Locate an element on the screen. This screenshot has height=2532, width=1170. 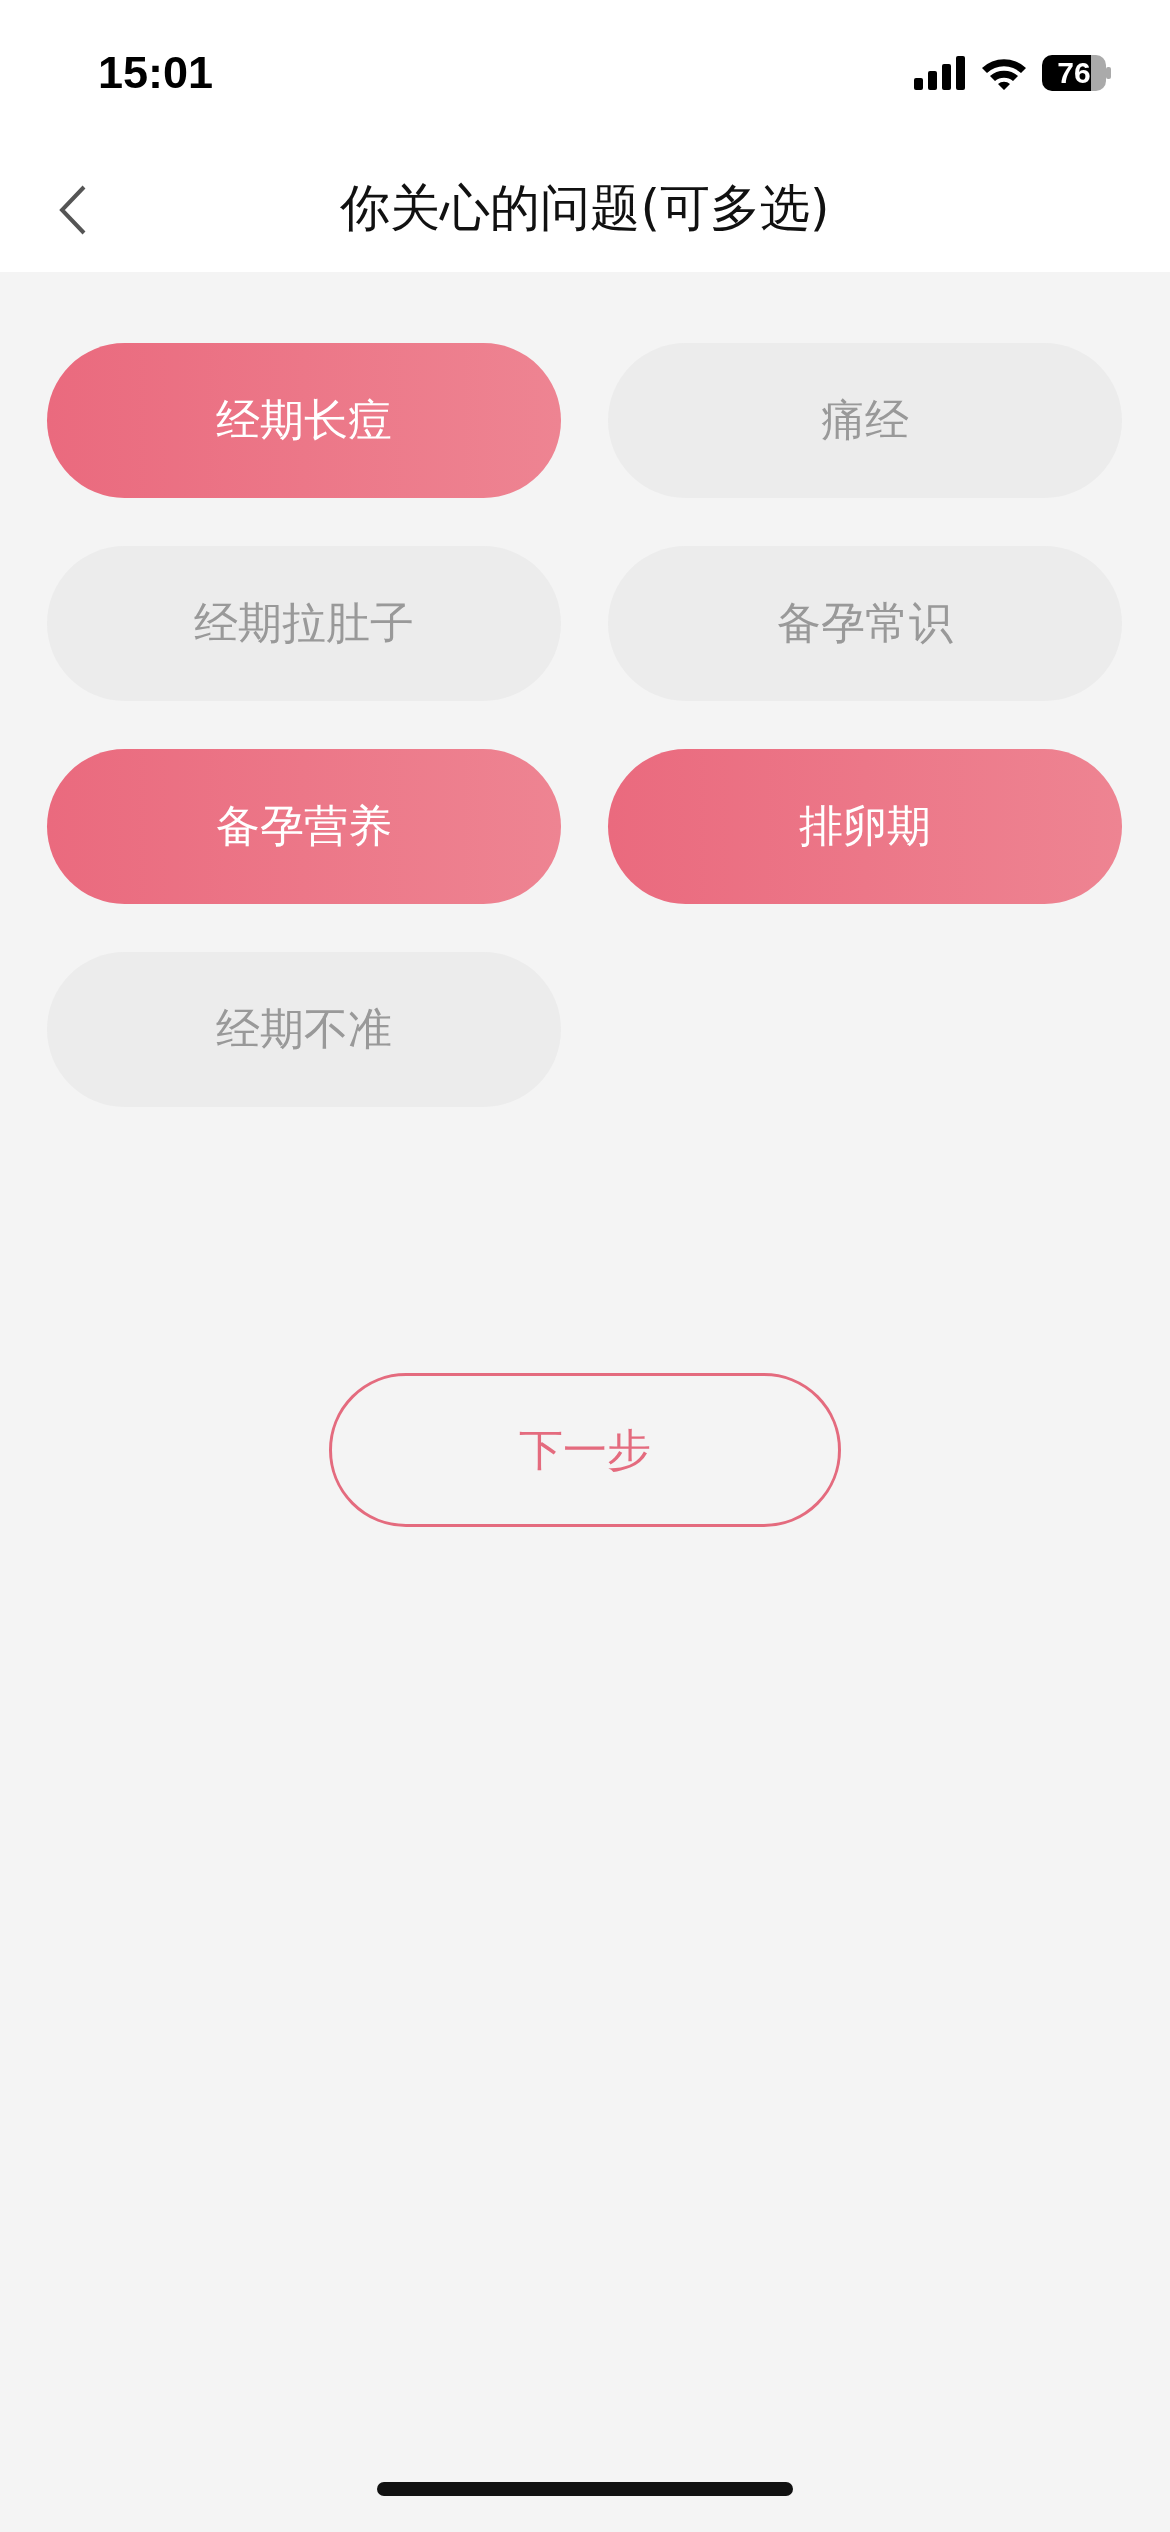
page-title: 你关心的问题(可多选) is located at coordinates (585, 208).